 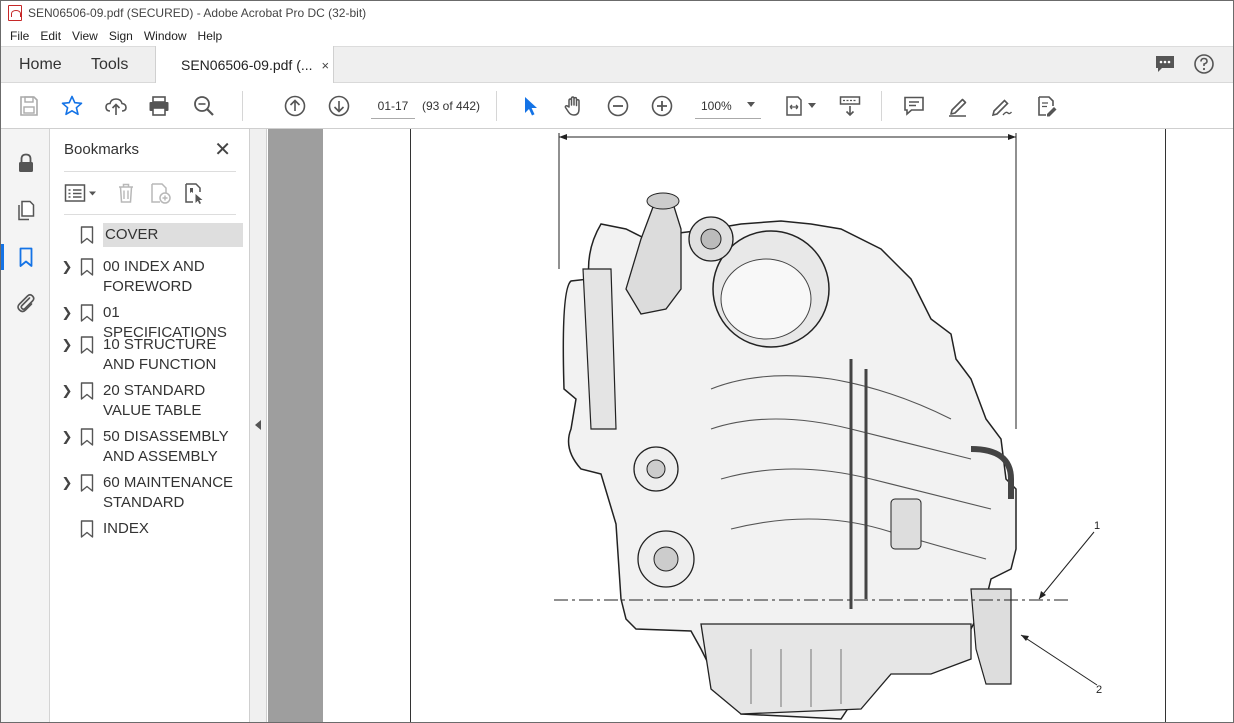 What do you see at coordinates (958, 106) in the screenshot?
I see `highlight-pen-icon` at bounding box center [958, 106].